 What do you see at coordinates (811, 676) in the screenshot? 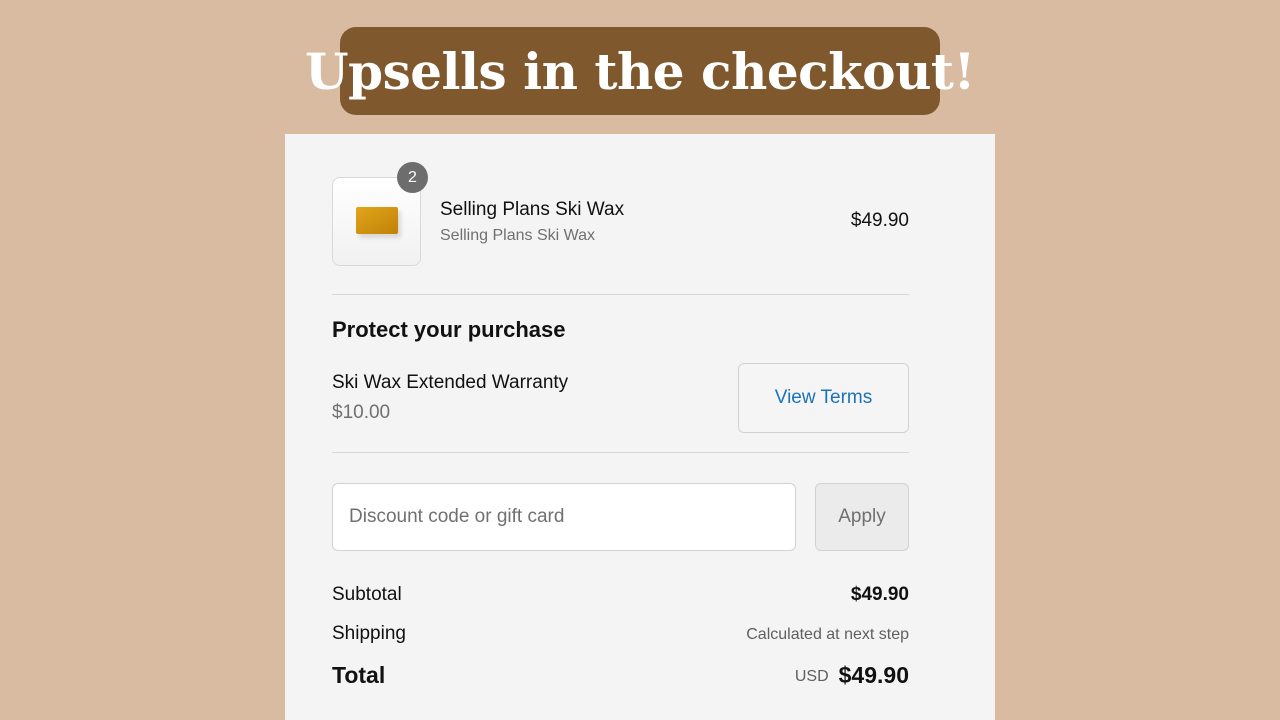
I see `currency-code: USD` at bounding box center [811, 676].